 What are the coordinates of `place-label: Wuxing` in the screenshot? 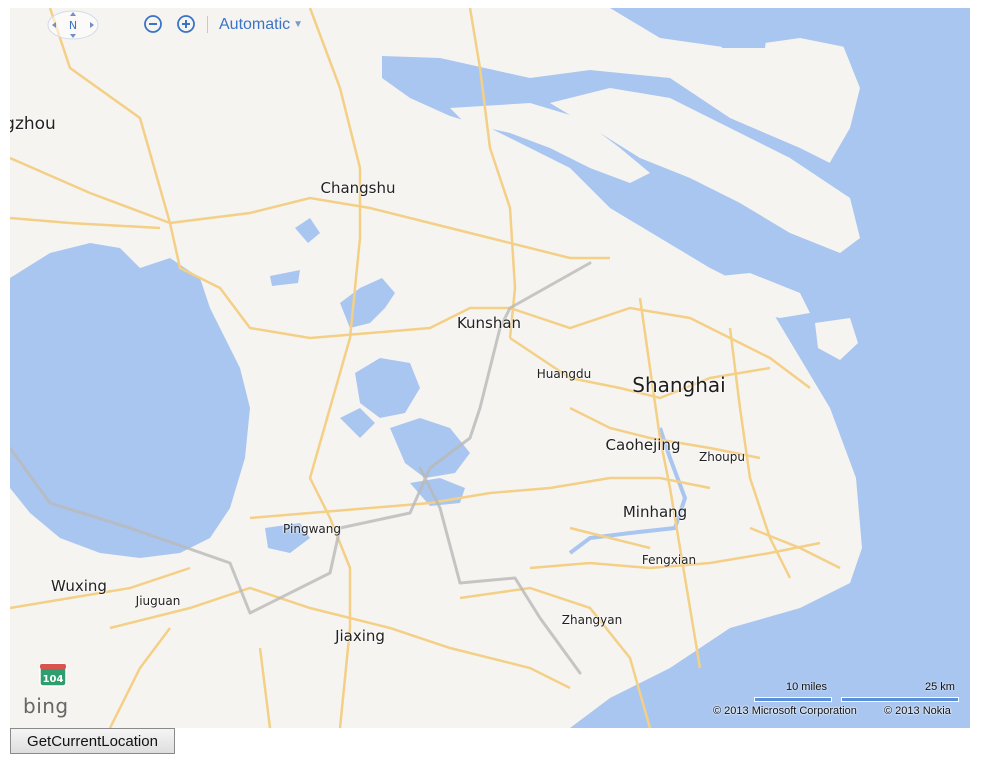 It's located at (79, 586).